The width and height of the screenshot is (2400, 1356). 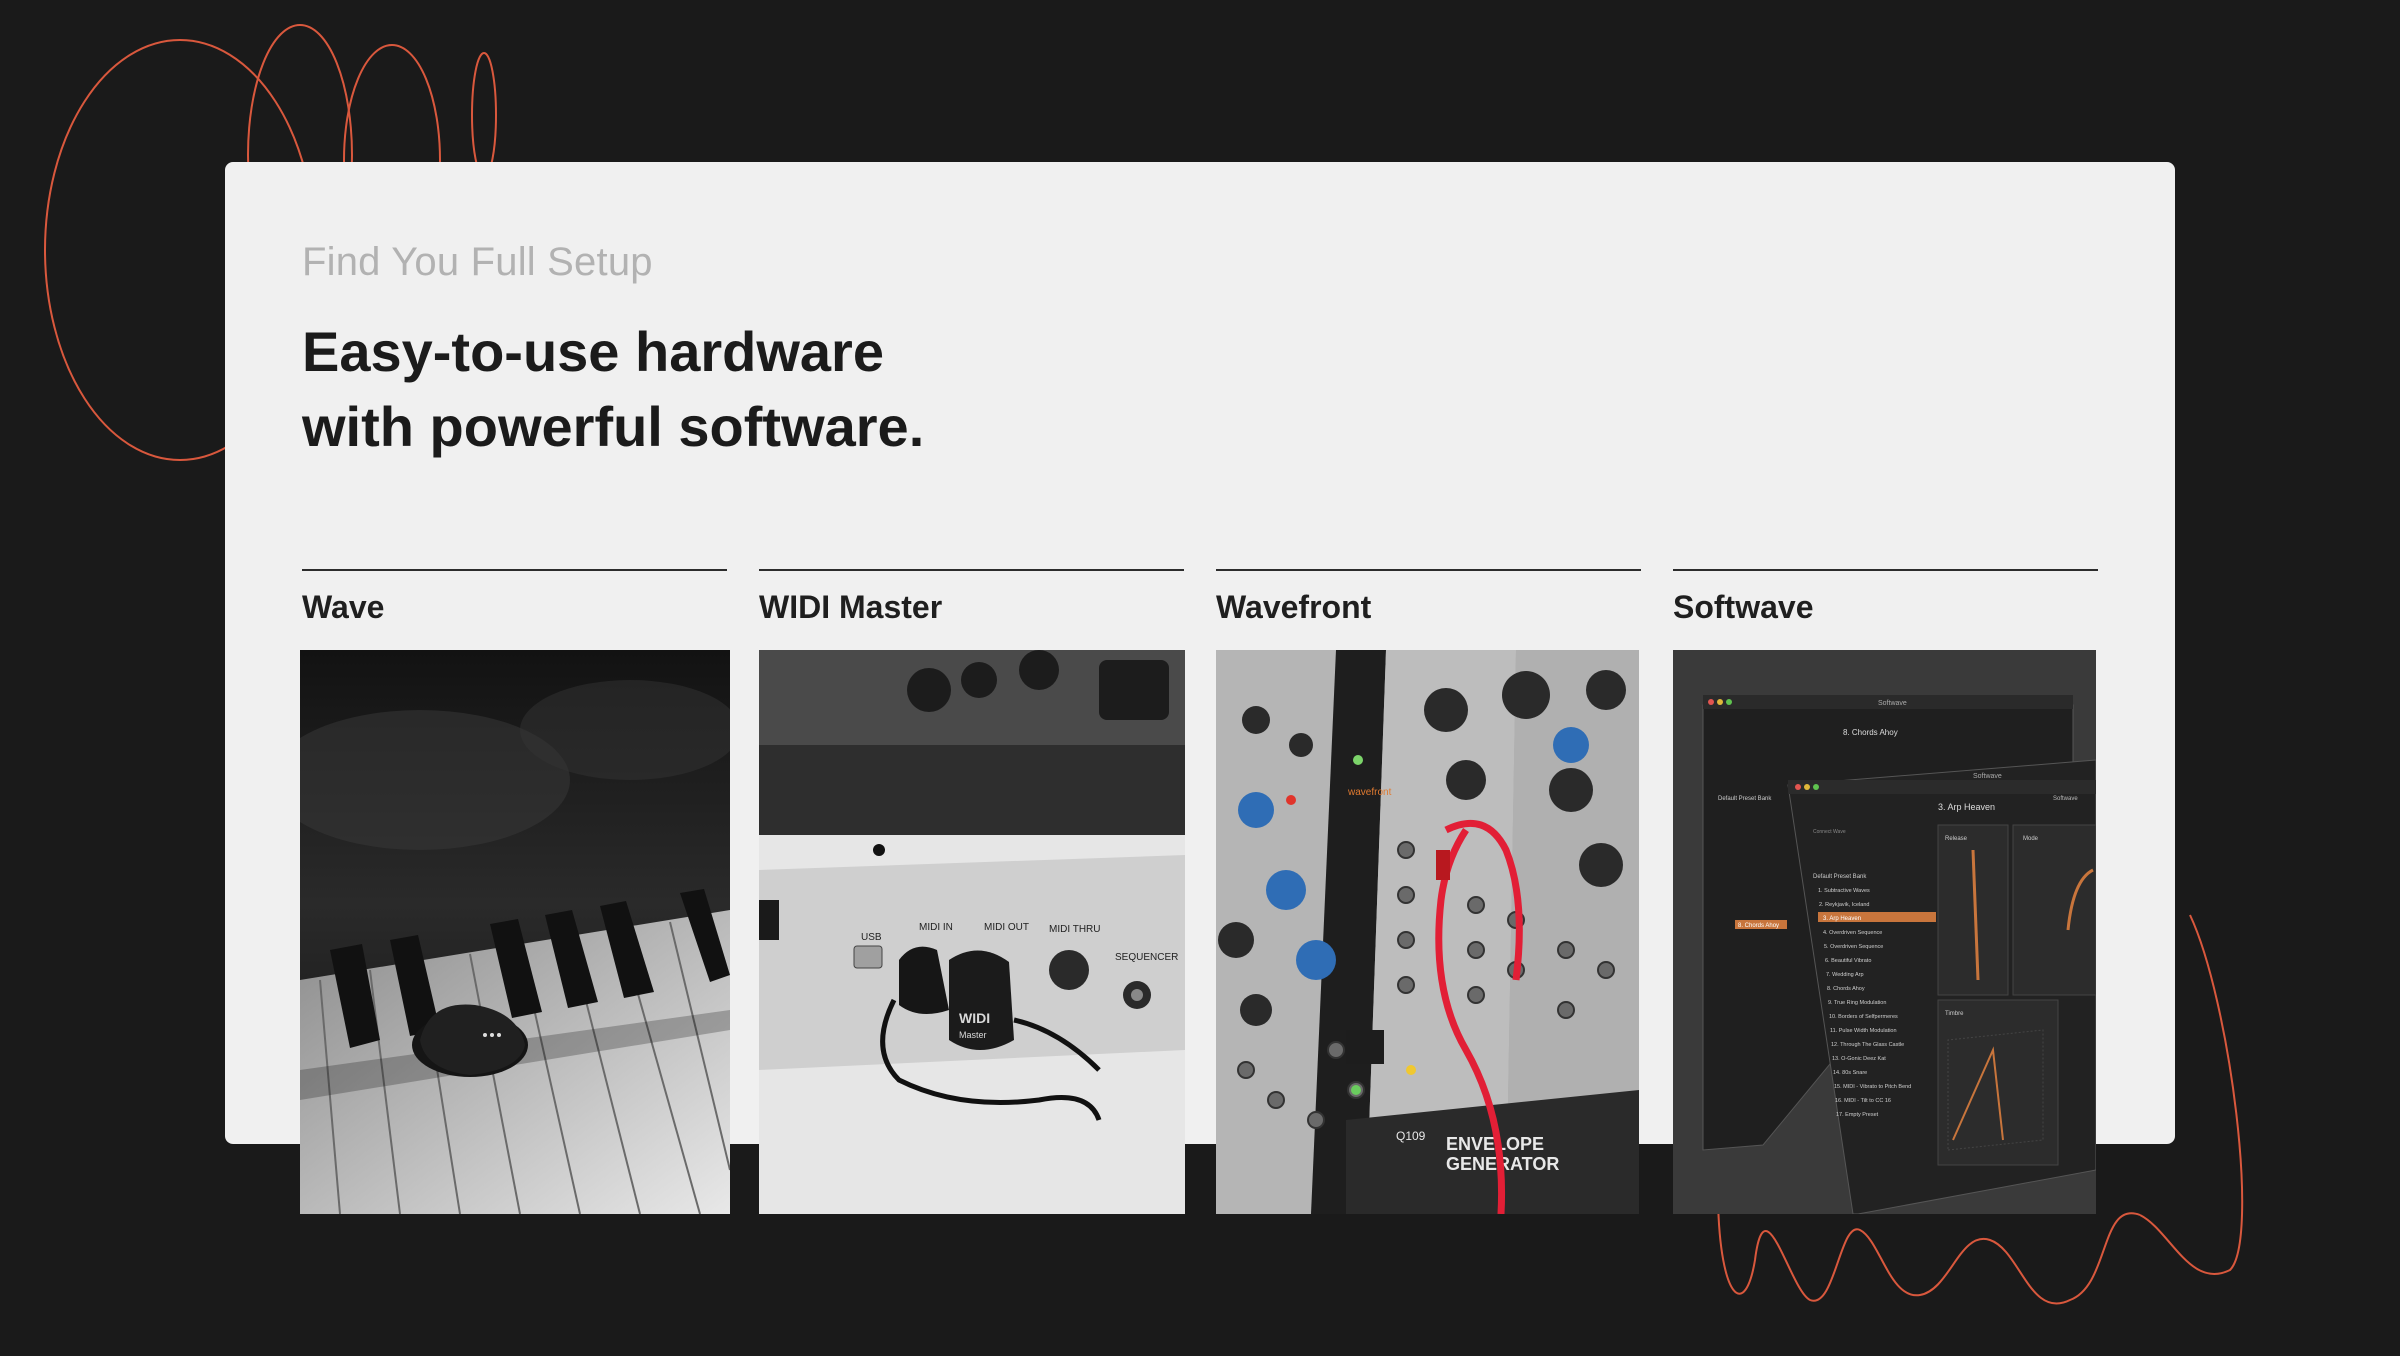 I want to click on product-column-wavefront: Wavefront, so click(x=1428, y=597).